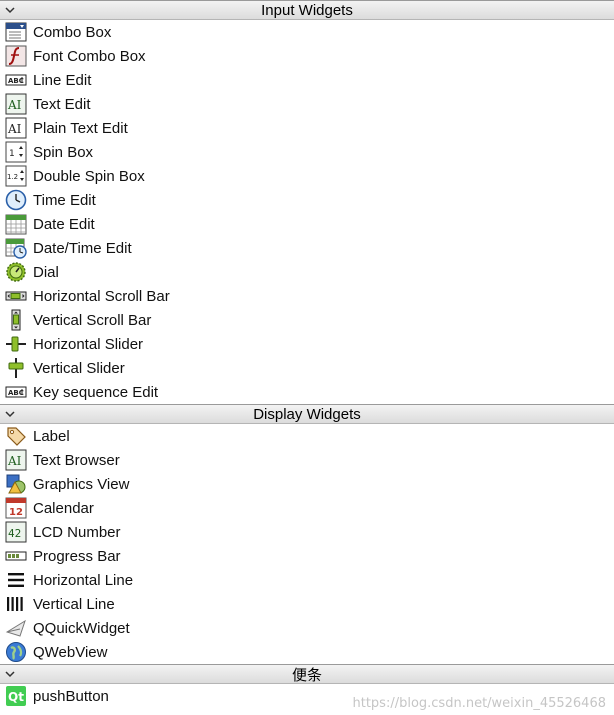 This screenshot has height=715, width=614. What do you see at coordinates (307, 604) in the screenshot?
I see `widget-item-vertical-line: Vertical Line` at bounding box center [307, 604].